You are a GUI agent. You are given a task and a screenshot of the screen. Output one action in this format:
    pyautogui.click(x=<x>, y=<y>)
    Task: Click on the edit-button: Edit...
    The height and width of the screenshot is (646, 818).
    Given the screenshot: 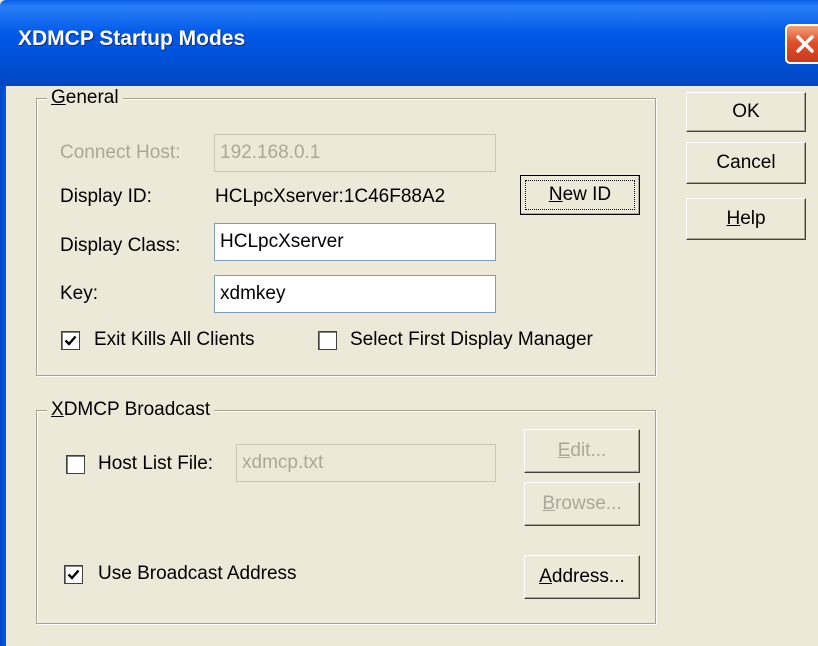 What is the action you would take?
    pyautogui.click(x=582, y=451)
    